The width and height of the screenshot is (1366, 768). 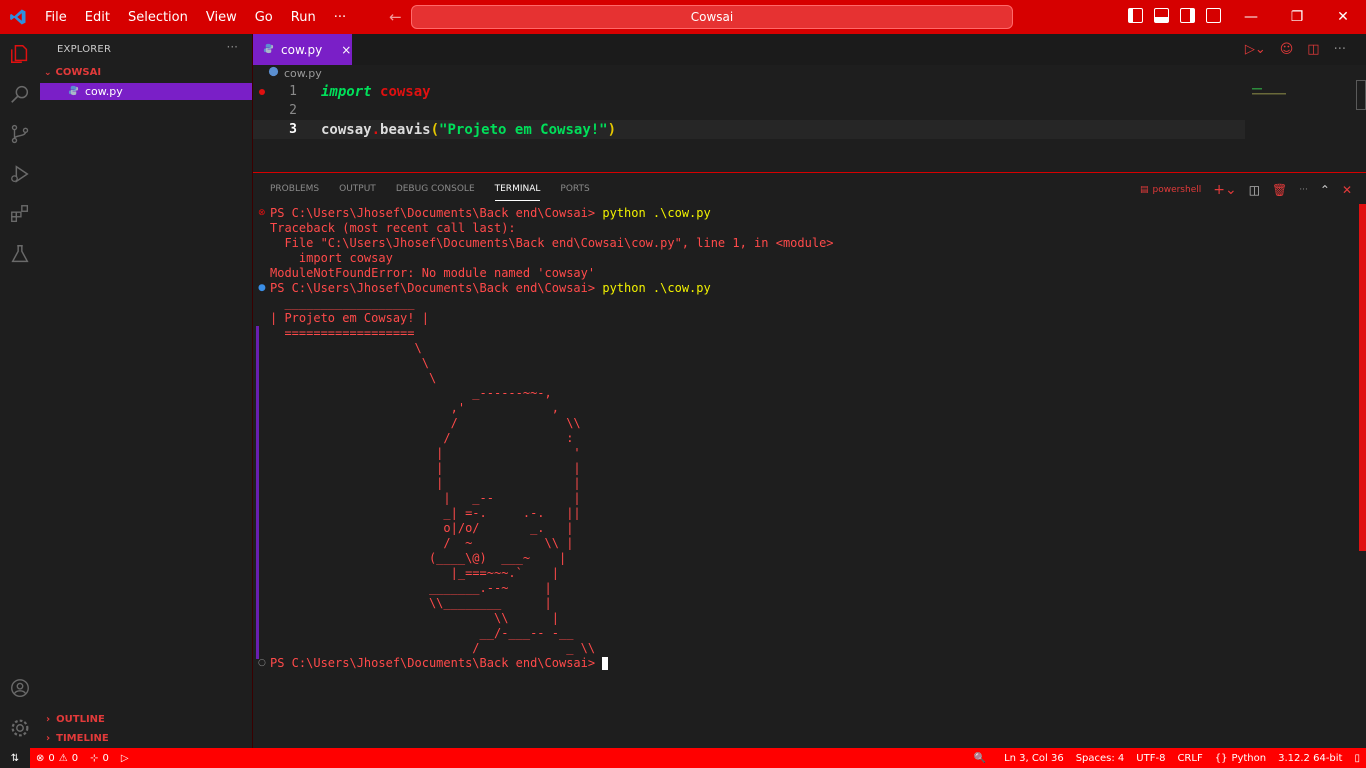 I want to click on tab-cow-py: cow.py ×, so click(x=302, y=49).